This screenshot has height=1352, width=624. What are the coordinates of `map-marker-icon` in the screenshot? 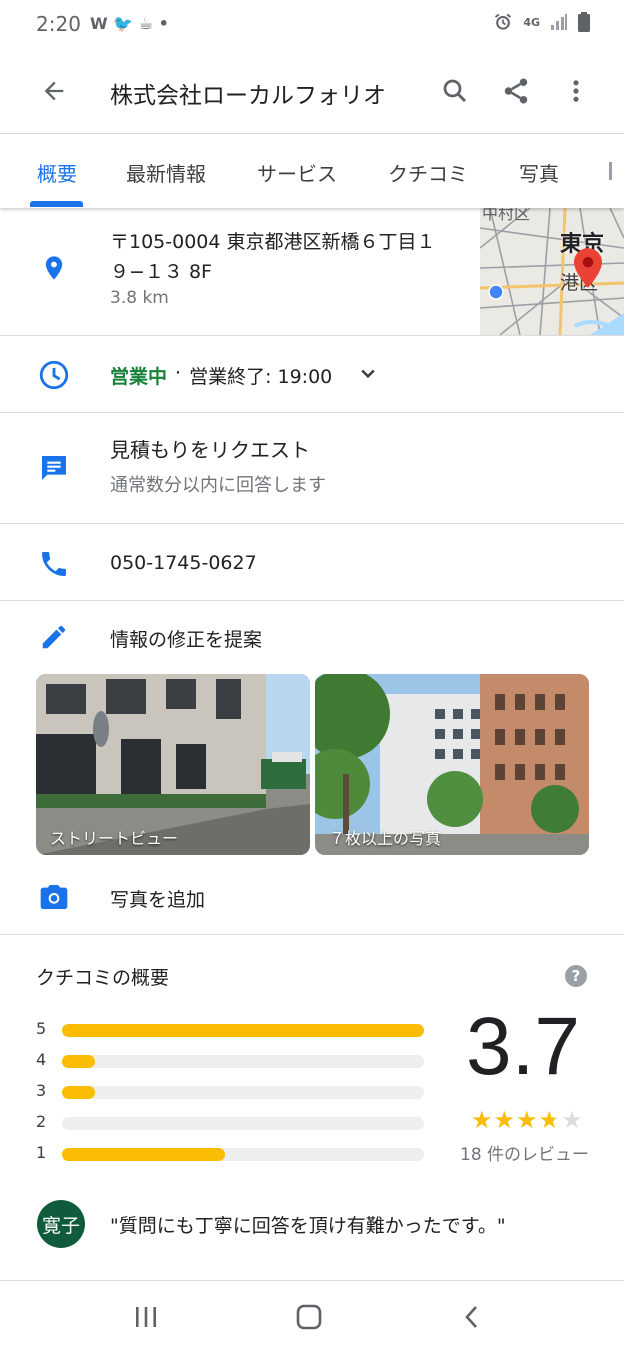 It's located at (588, 268).